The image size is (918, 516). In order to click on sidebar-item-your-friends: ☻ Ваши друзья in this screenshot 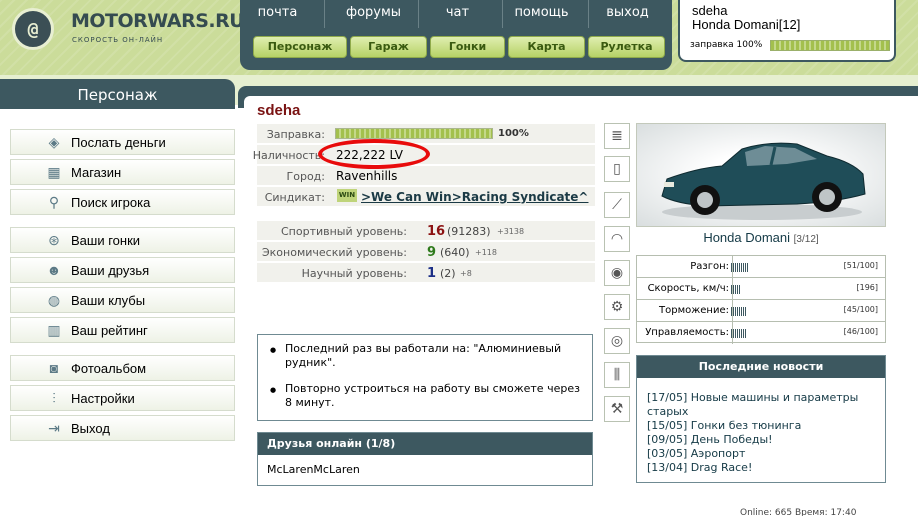, I will do `click(122, 270)`.